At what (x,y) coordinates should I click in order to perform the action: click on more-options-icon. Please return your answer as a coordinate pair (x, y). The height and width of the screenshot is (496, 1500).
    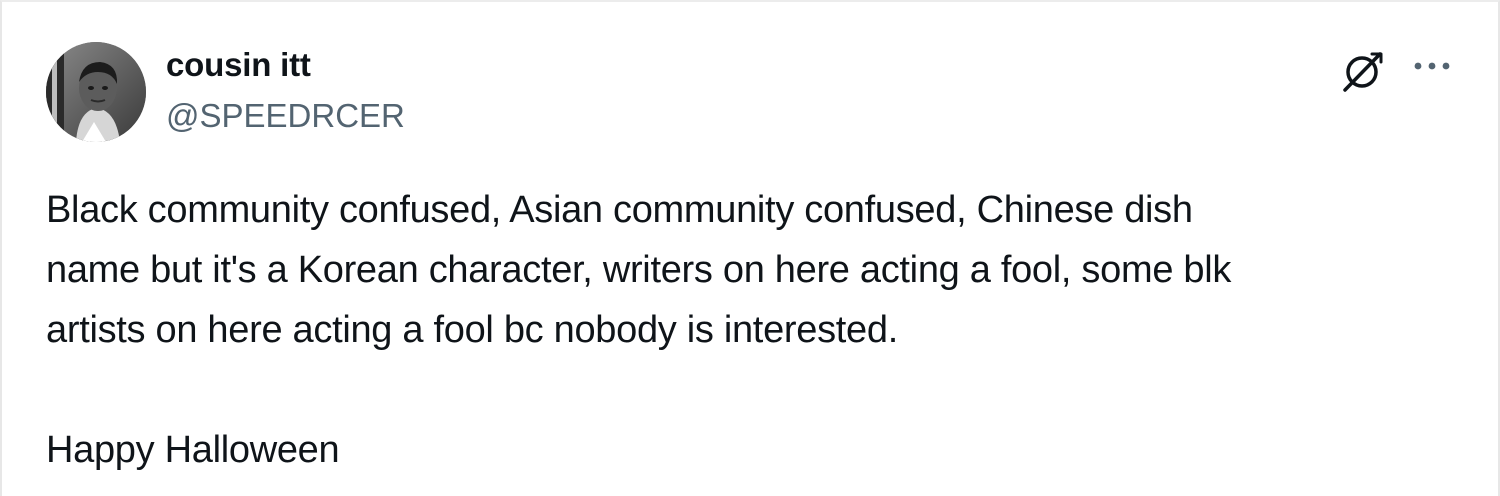
    Looking at the image, I should click on (1432, 68).